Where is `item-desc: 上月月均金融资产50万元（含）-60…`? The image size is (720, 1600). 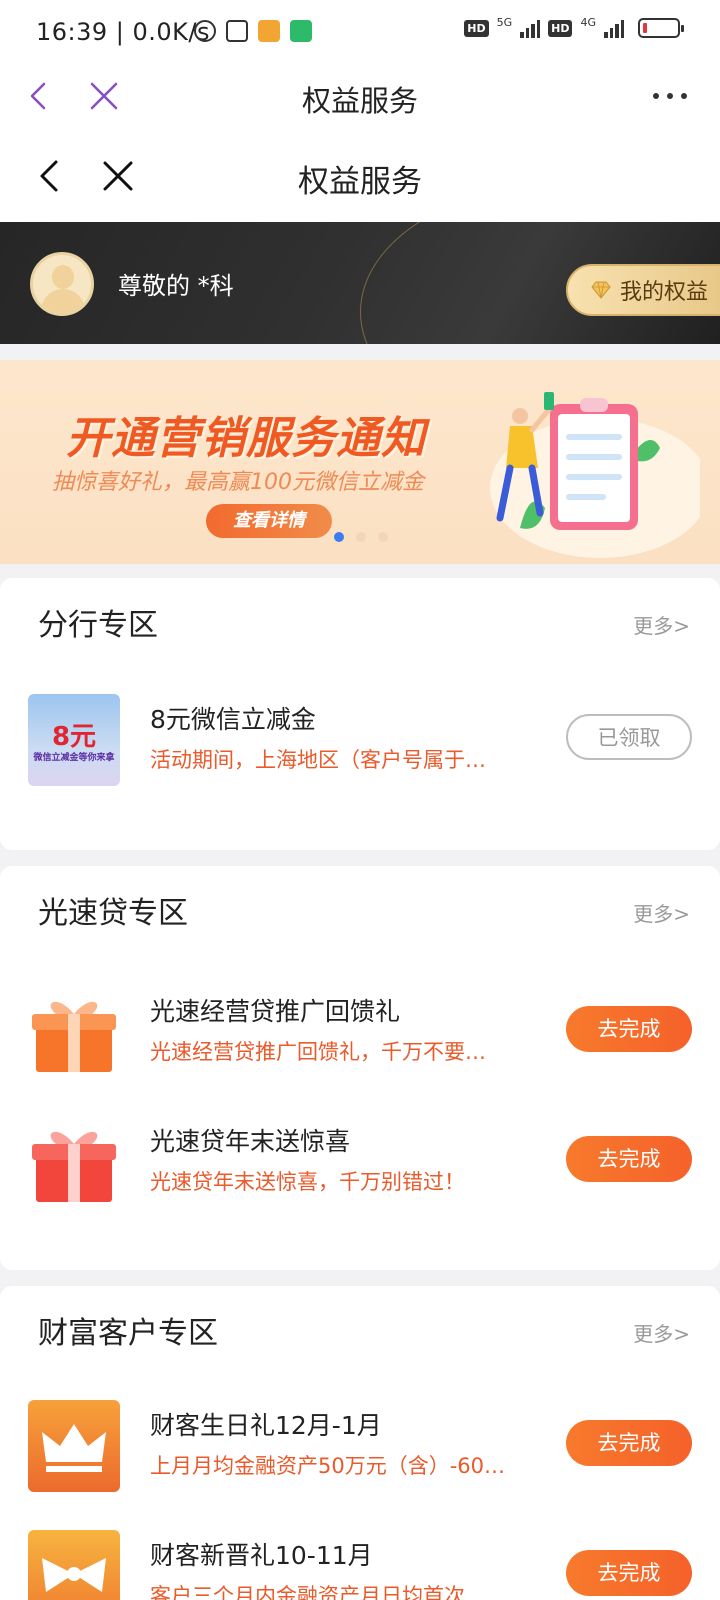
item-desc: 上月月均金融资产50万元（含）-60… is located at coordinates (328, 1466).